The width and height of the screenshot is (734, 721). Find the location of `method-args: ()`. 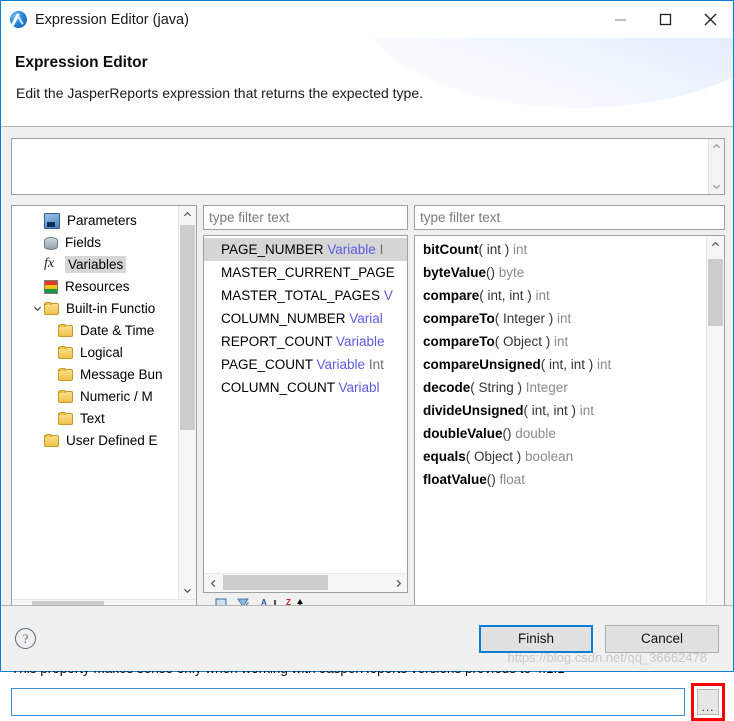

method-args: () is located at coordinates (491, 479).